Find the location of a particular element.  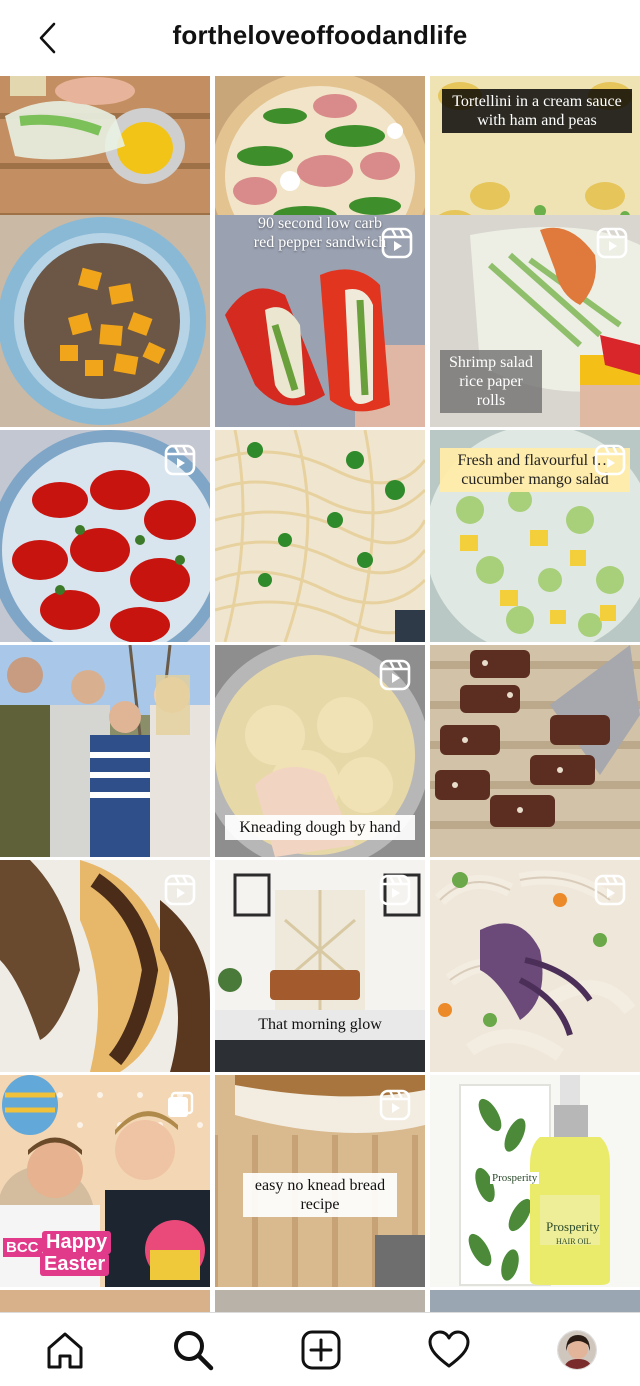

product-label-1: Prosperity is located at coordinates (515, 1178).